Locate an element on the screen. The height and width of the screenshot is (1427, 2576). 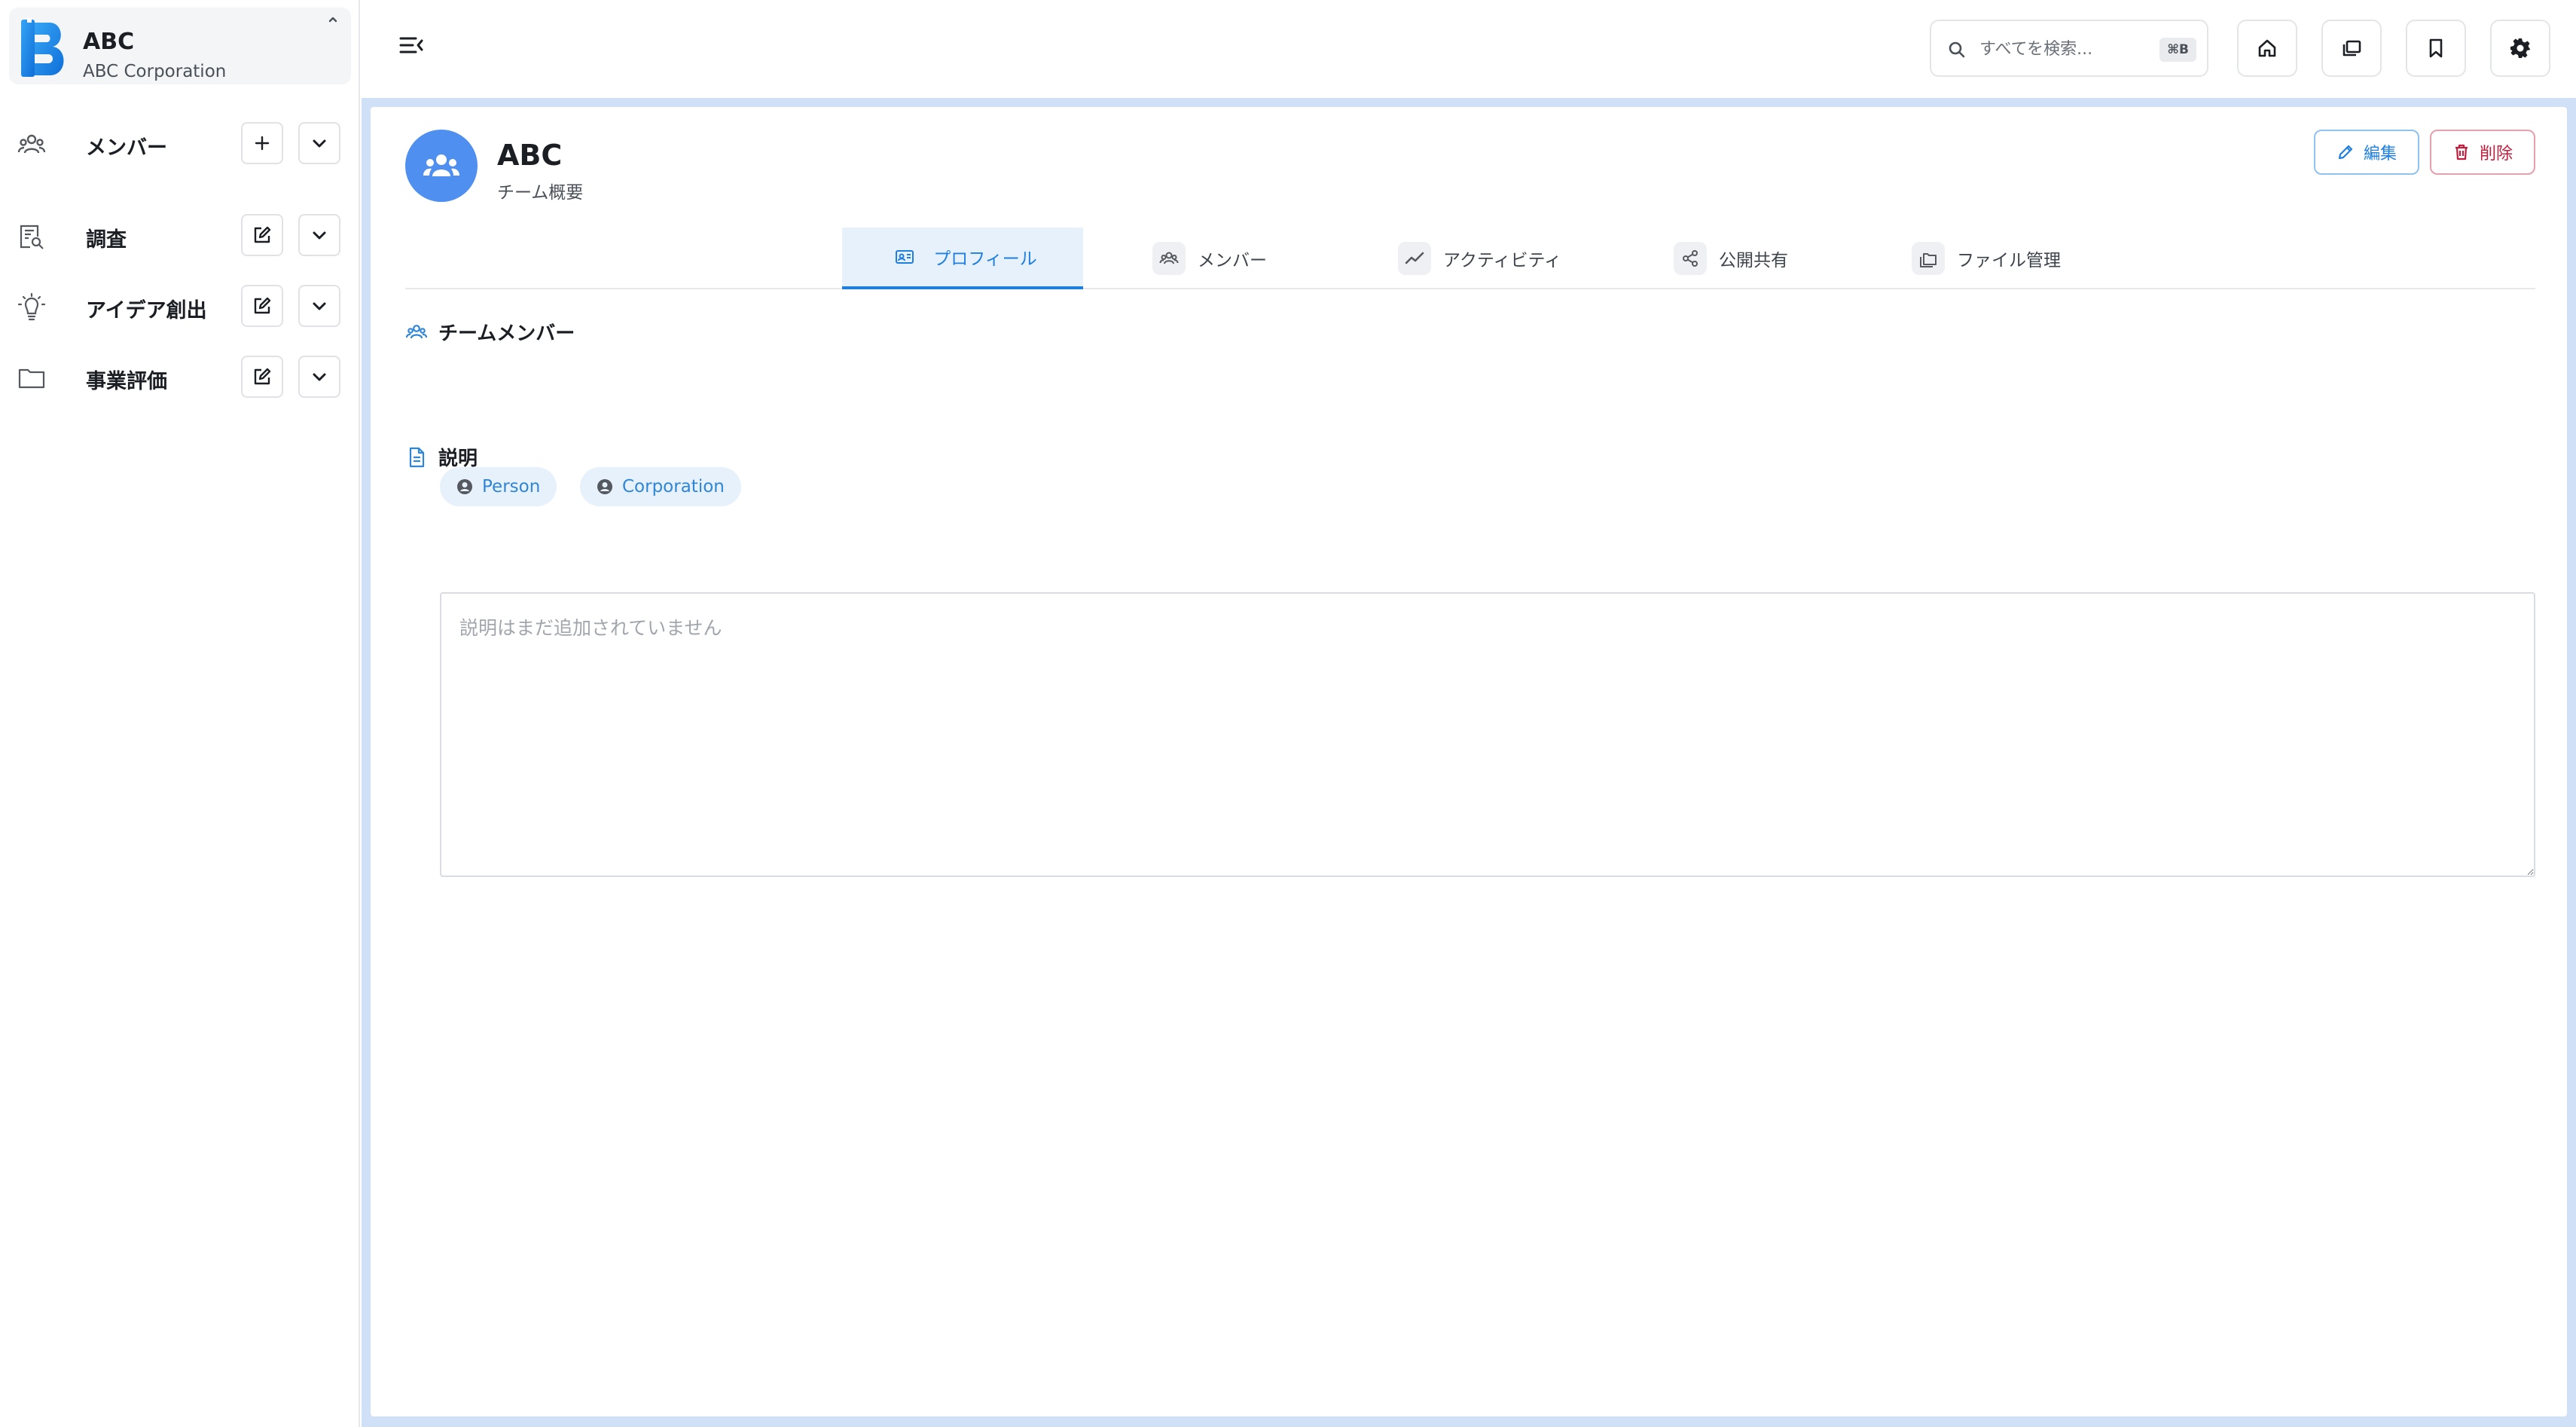
top-header: ⌘B is located at coordinates (1469, 49).